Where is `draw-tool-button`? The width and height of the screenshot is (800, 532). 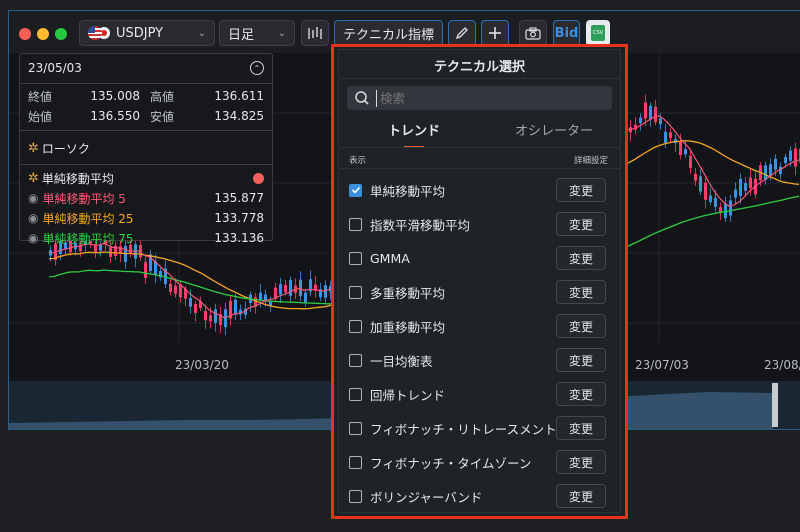 draw-tool-button is located at coordinates (462, 33).